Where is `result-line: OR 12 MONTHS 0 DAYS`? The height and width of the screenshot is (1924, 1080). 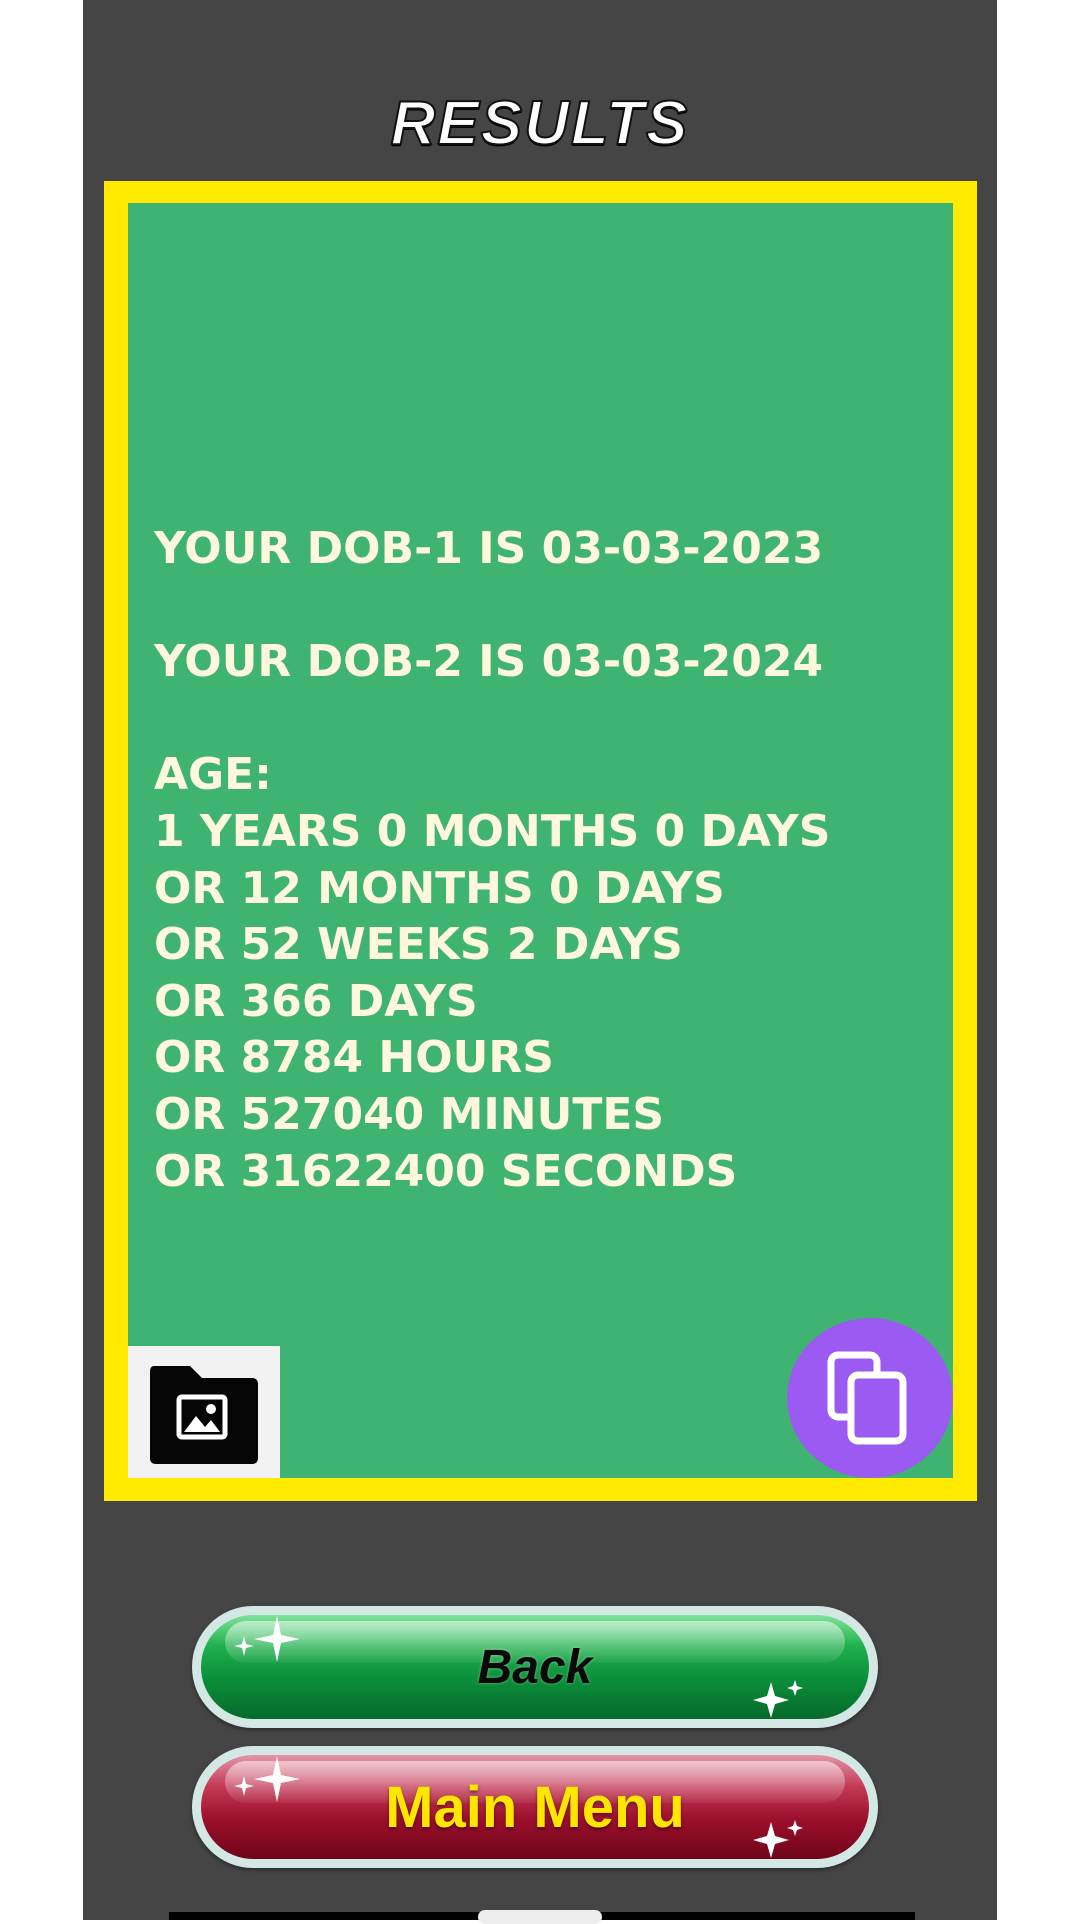
result-line: OR 12 MONTHS 0 DAYS is located at coordinates (439, 888).